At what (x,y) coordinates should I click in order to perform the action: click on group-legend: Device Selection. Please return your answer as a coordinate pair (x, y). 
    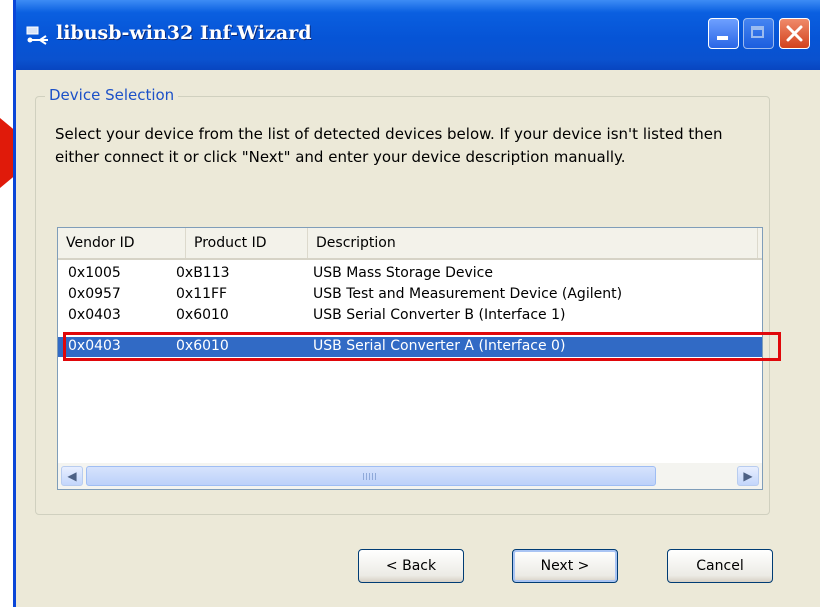
    Looking at the image, I should click on (112, 95).